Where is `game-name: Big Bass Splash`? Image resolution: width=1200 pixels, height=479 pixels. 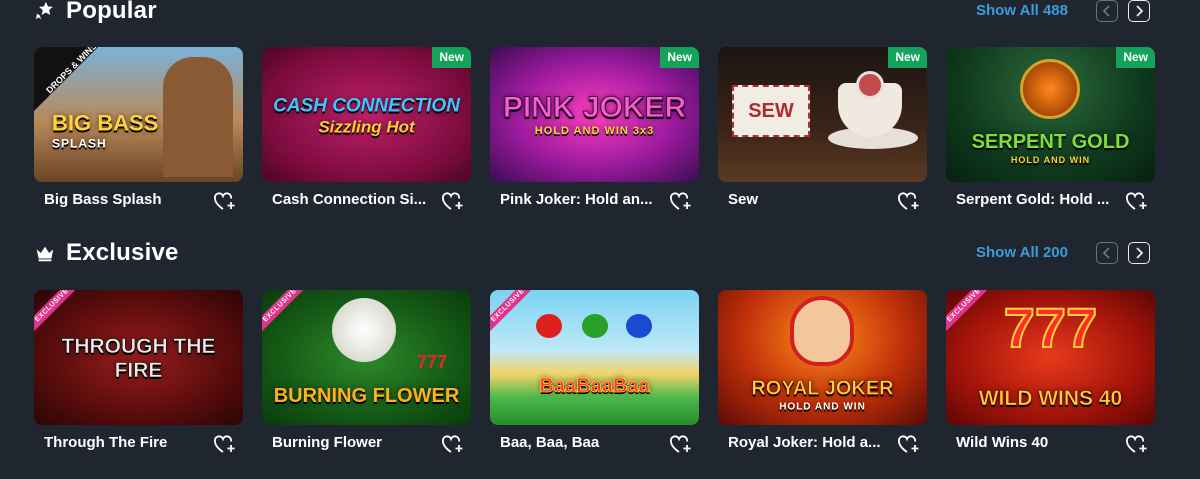
game-name: Big Bass Splash is located at coordinates (124, 199).